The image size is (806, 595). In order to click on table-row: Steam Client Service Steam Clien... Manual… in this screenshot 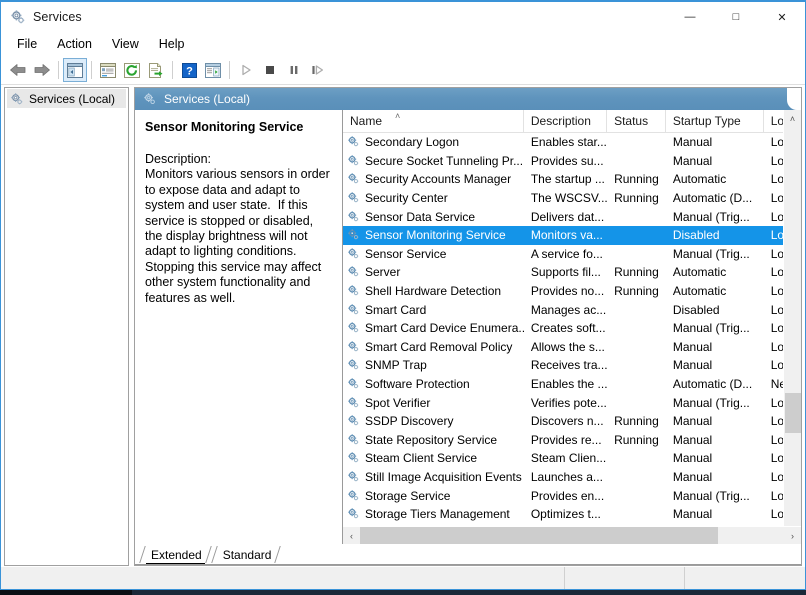, I will do `click(572, 458)`.